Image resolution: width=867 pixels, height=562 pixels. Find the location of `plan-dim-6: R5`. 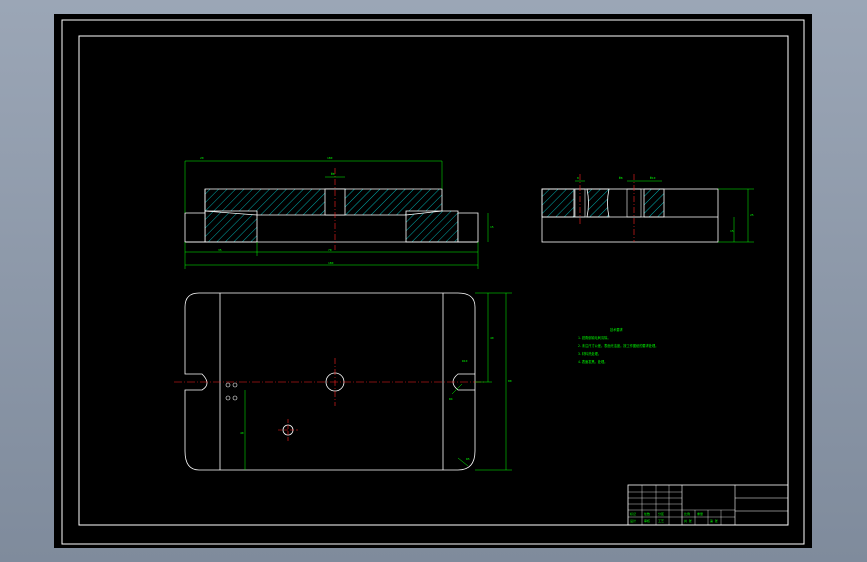

plan-dim-6: R5 is located at coordinates (468, 459).